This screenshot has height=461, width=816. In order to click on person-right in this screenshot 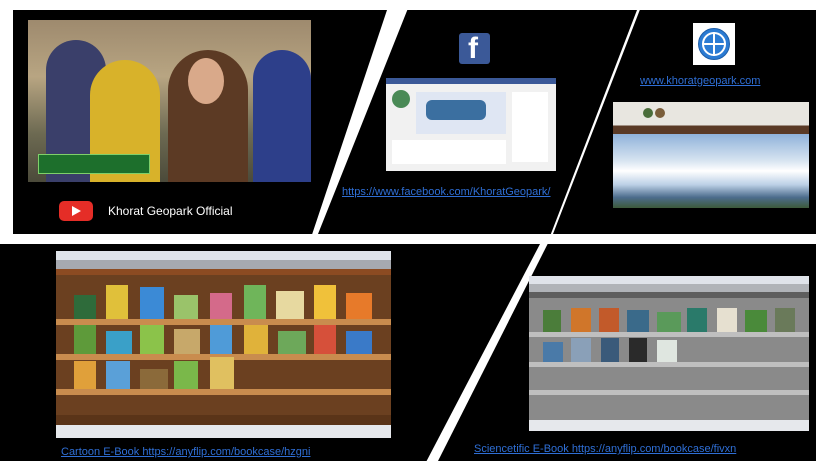, I will do `click(282, 116)`.